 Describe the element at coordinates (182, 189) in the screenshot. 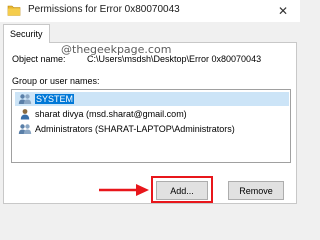

I see `highlight-annotation` at that location.